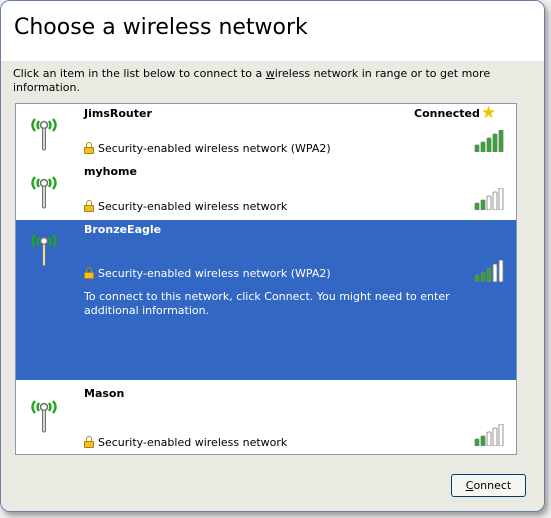 Image resolution: width=551 pixels, height=518 pixels. What do you see at coordinates (447, 113) in the screenshot?
I see `connection-status: Connected` at bounding box center [447, 113].